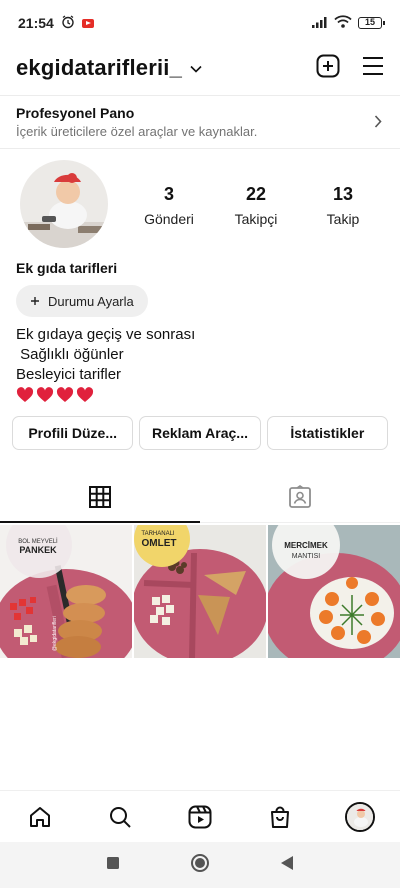  I want to click on tagged-icon, so click(300, 499).